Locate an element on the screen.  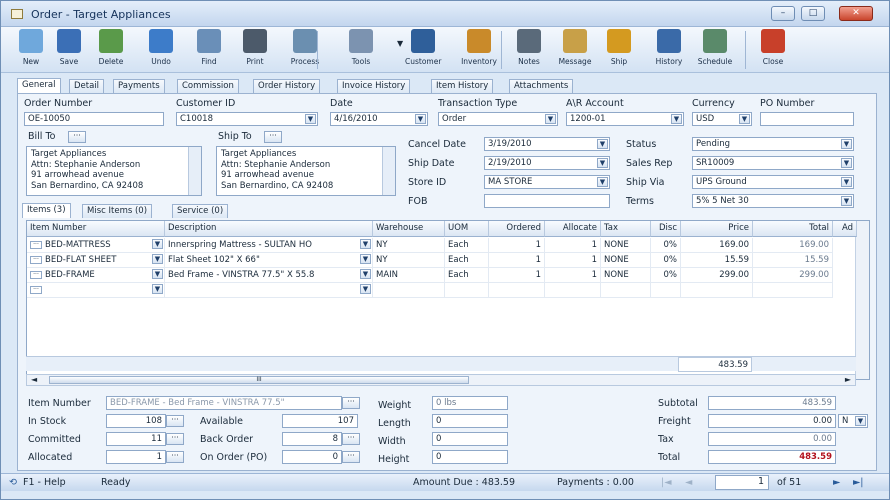
tab-attachments: Attachments is located at coordinates (541, 86).